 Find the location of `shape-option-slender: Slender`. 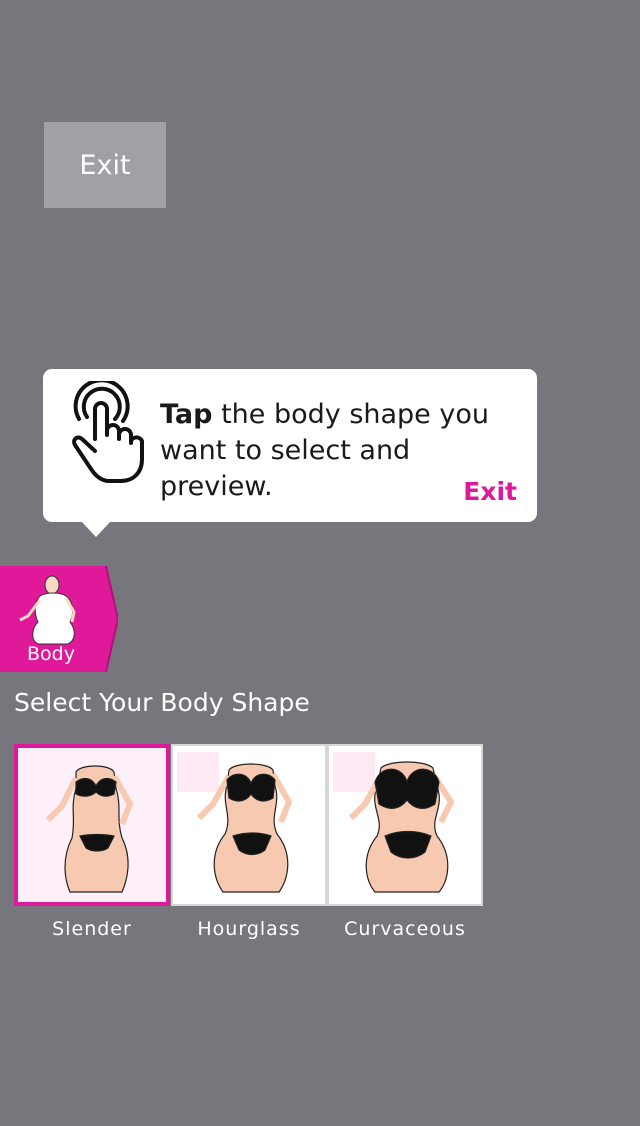

shape-option-slender: Slender is located at coordinates (92, 842).